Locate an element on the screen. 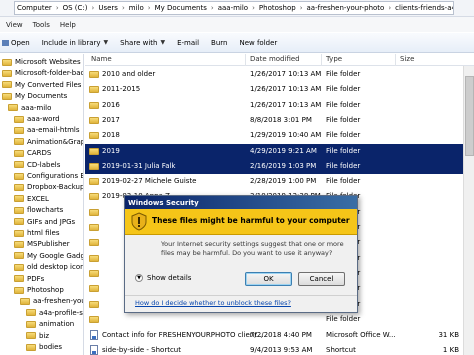 This screenshot has width=474, height=355. file-row: 2017 8/8/2018 3:01 PM File folder is located at coordinates (279, 120).